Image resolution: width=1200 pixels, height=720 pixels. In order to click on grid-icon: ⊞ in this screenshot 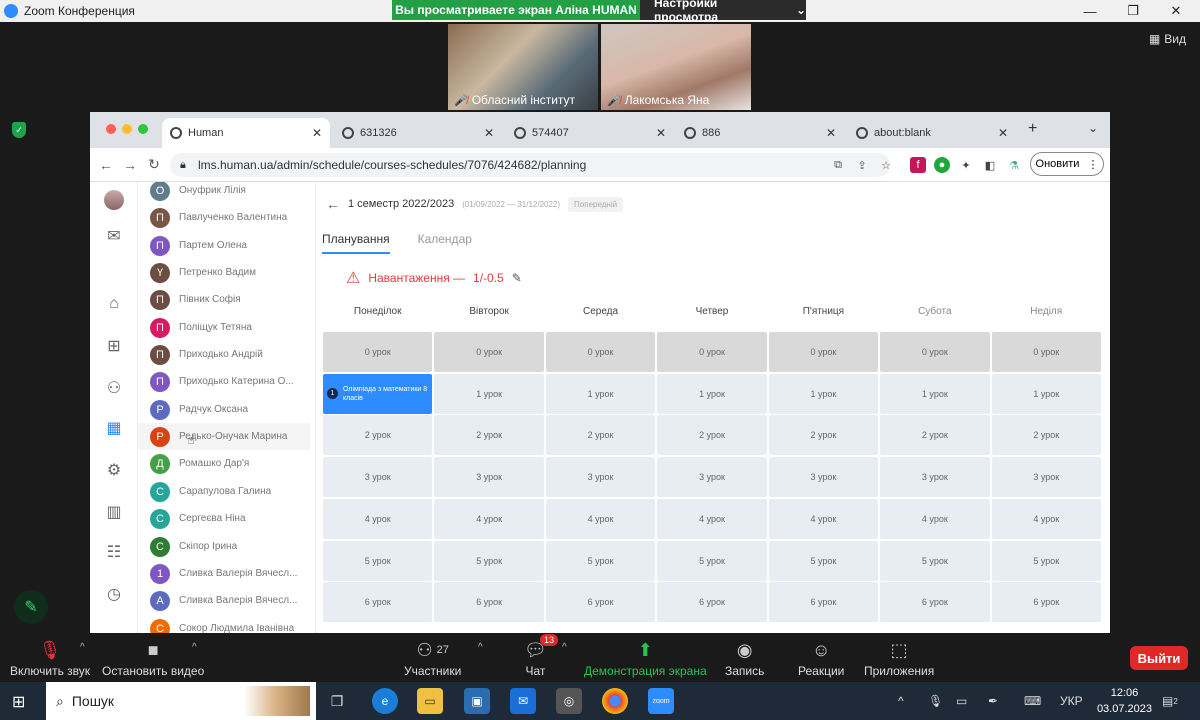, I will do `click(114, 346)`.